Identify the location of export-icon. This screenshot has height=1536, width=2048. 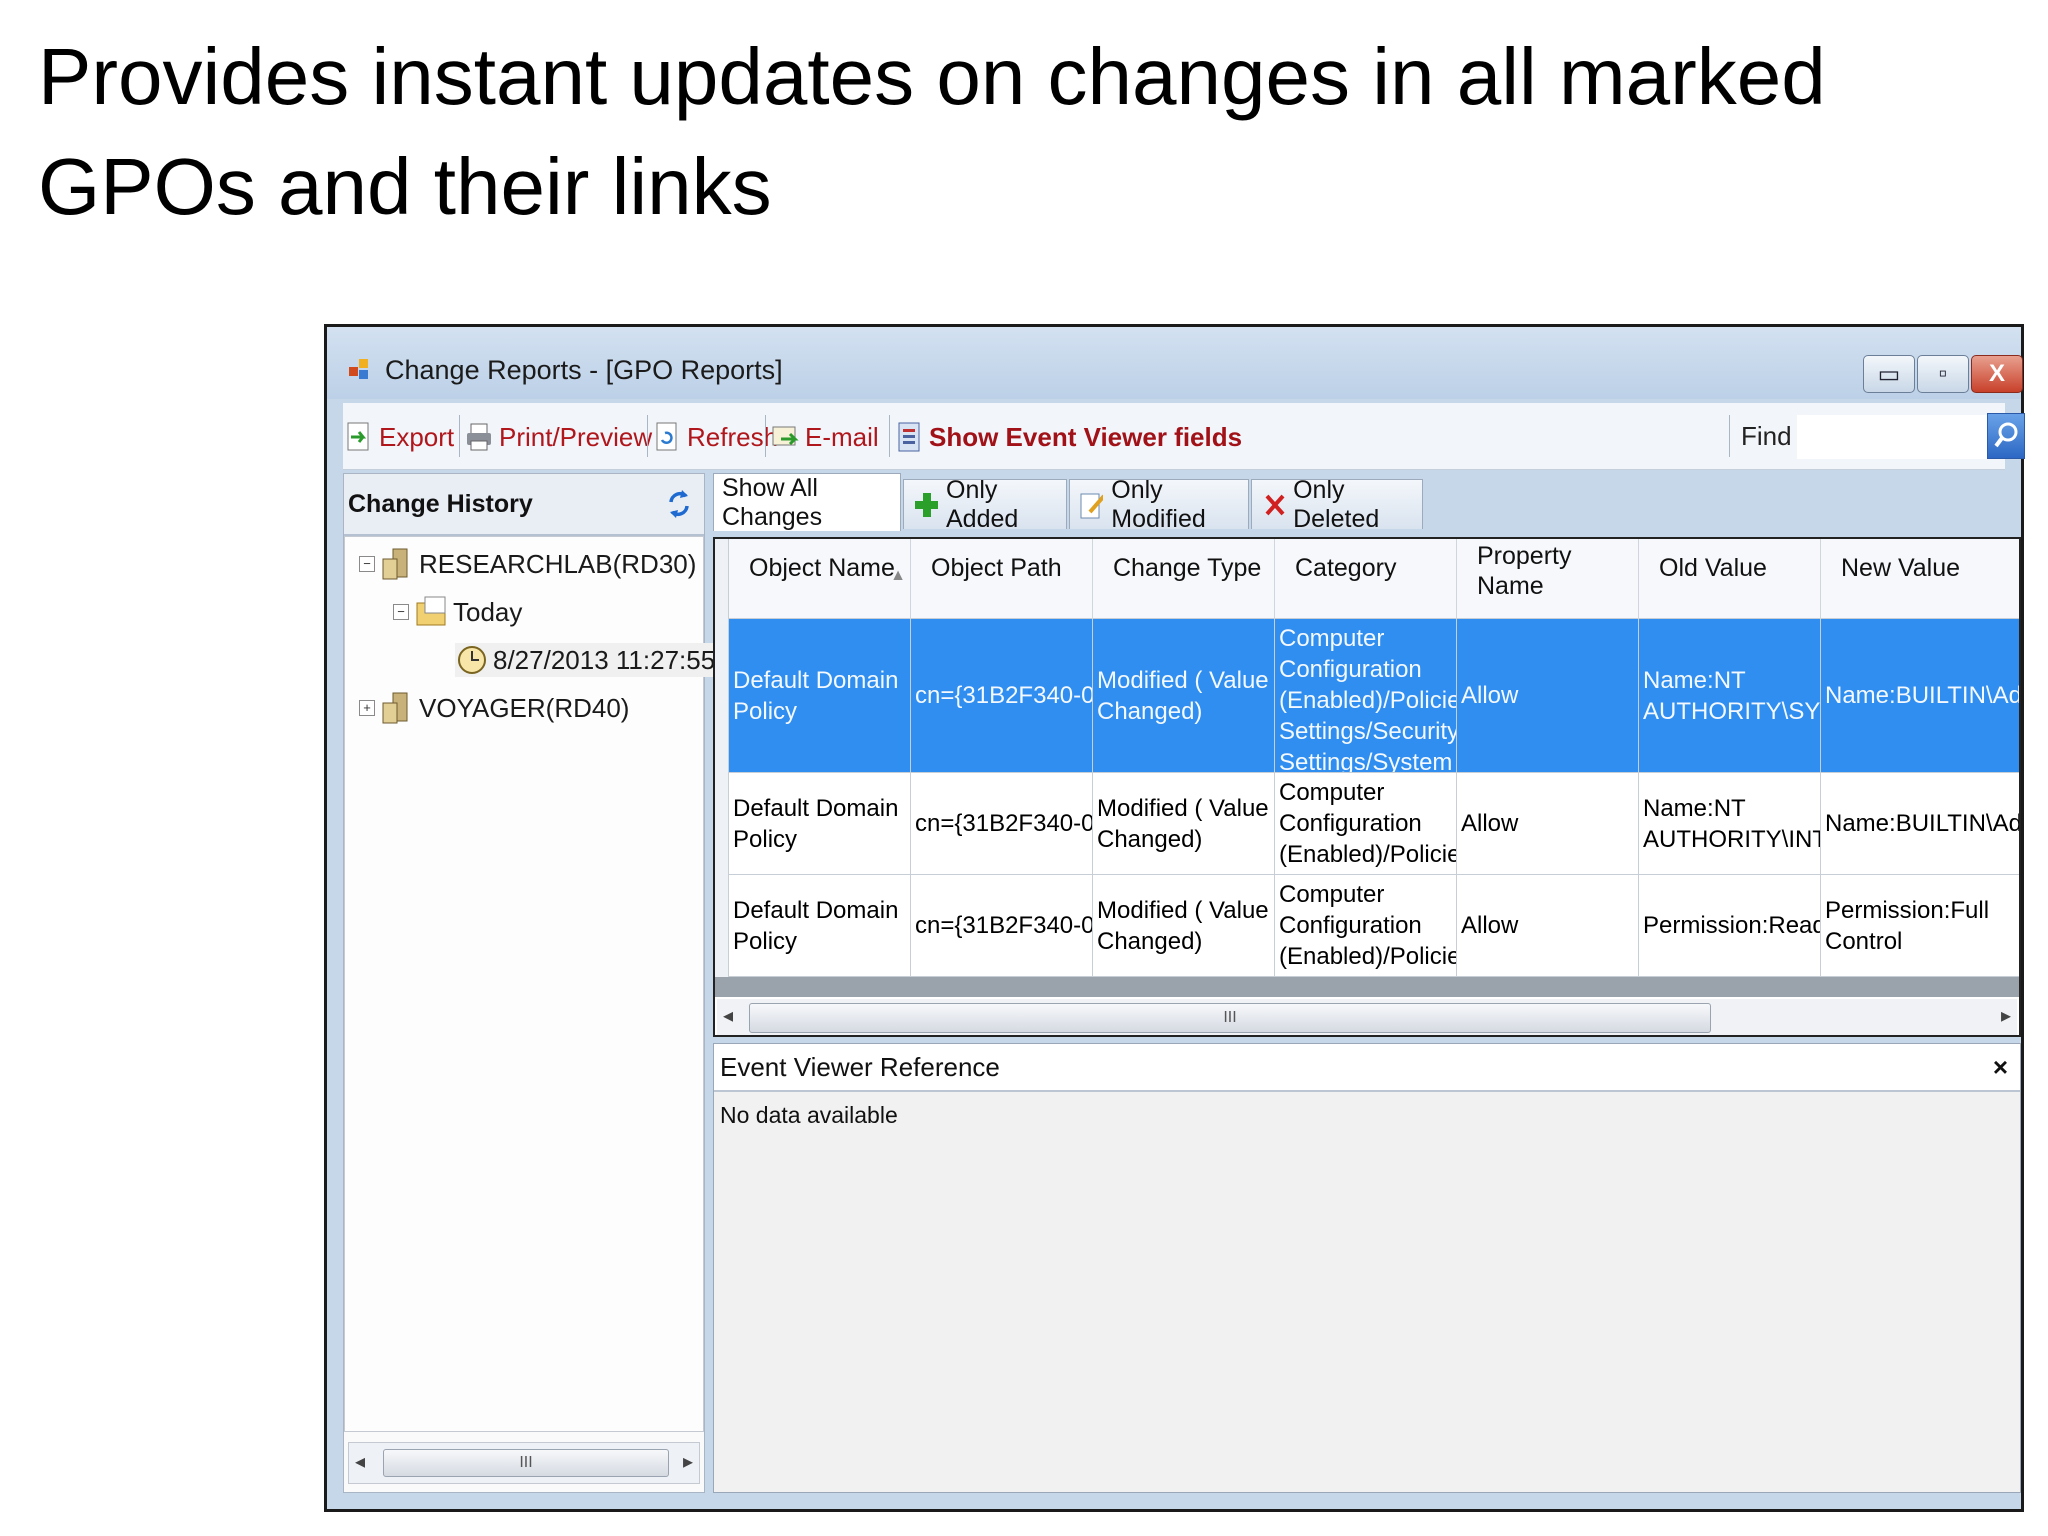
(359, 437).